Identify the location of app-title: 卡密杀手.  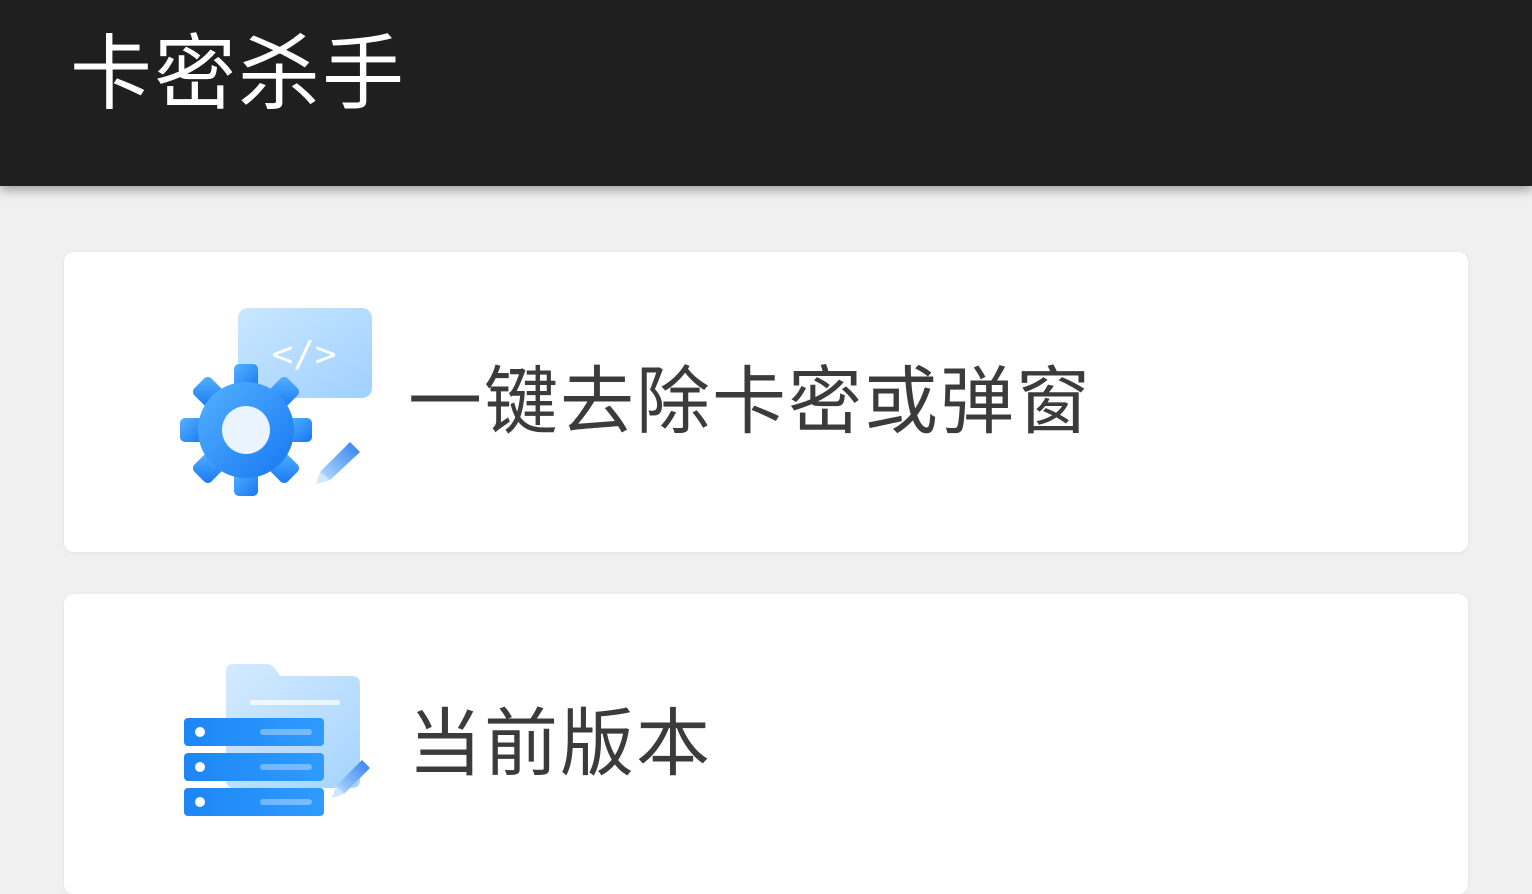
(238, 74).